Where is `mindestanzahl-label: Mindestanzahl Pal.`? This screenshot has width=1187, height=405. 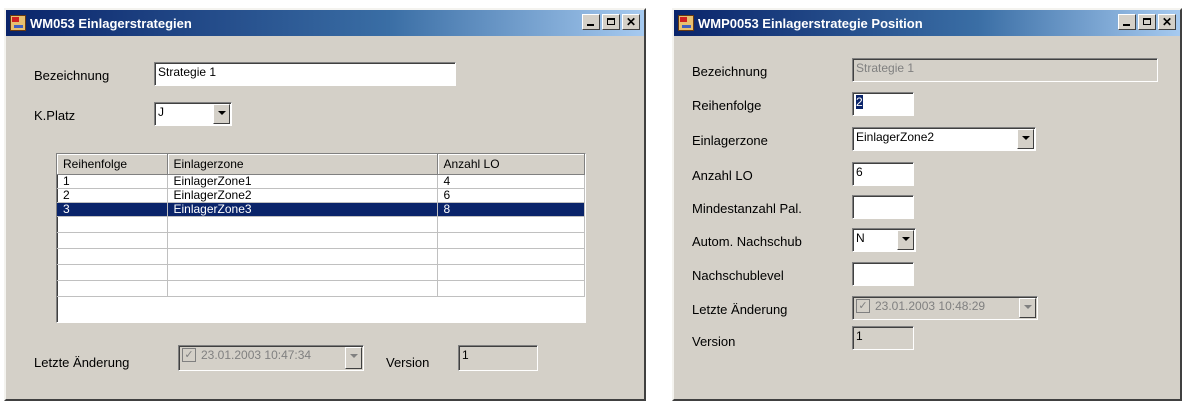
mindestanzahl-label: Mindestanzahl Pal. is located at coordinates (747, 208).